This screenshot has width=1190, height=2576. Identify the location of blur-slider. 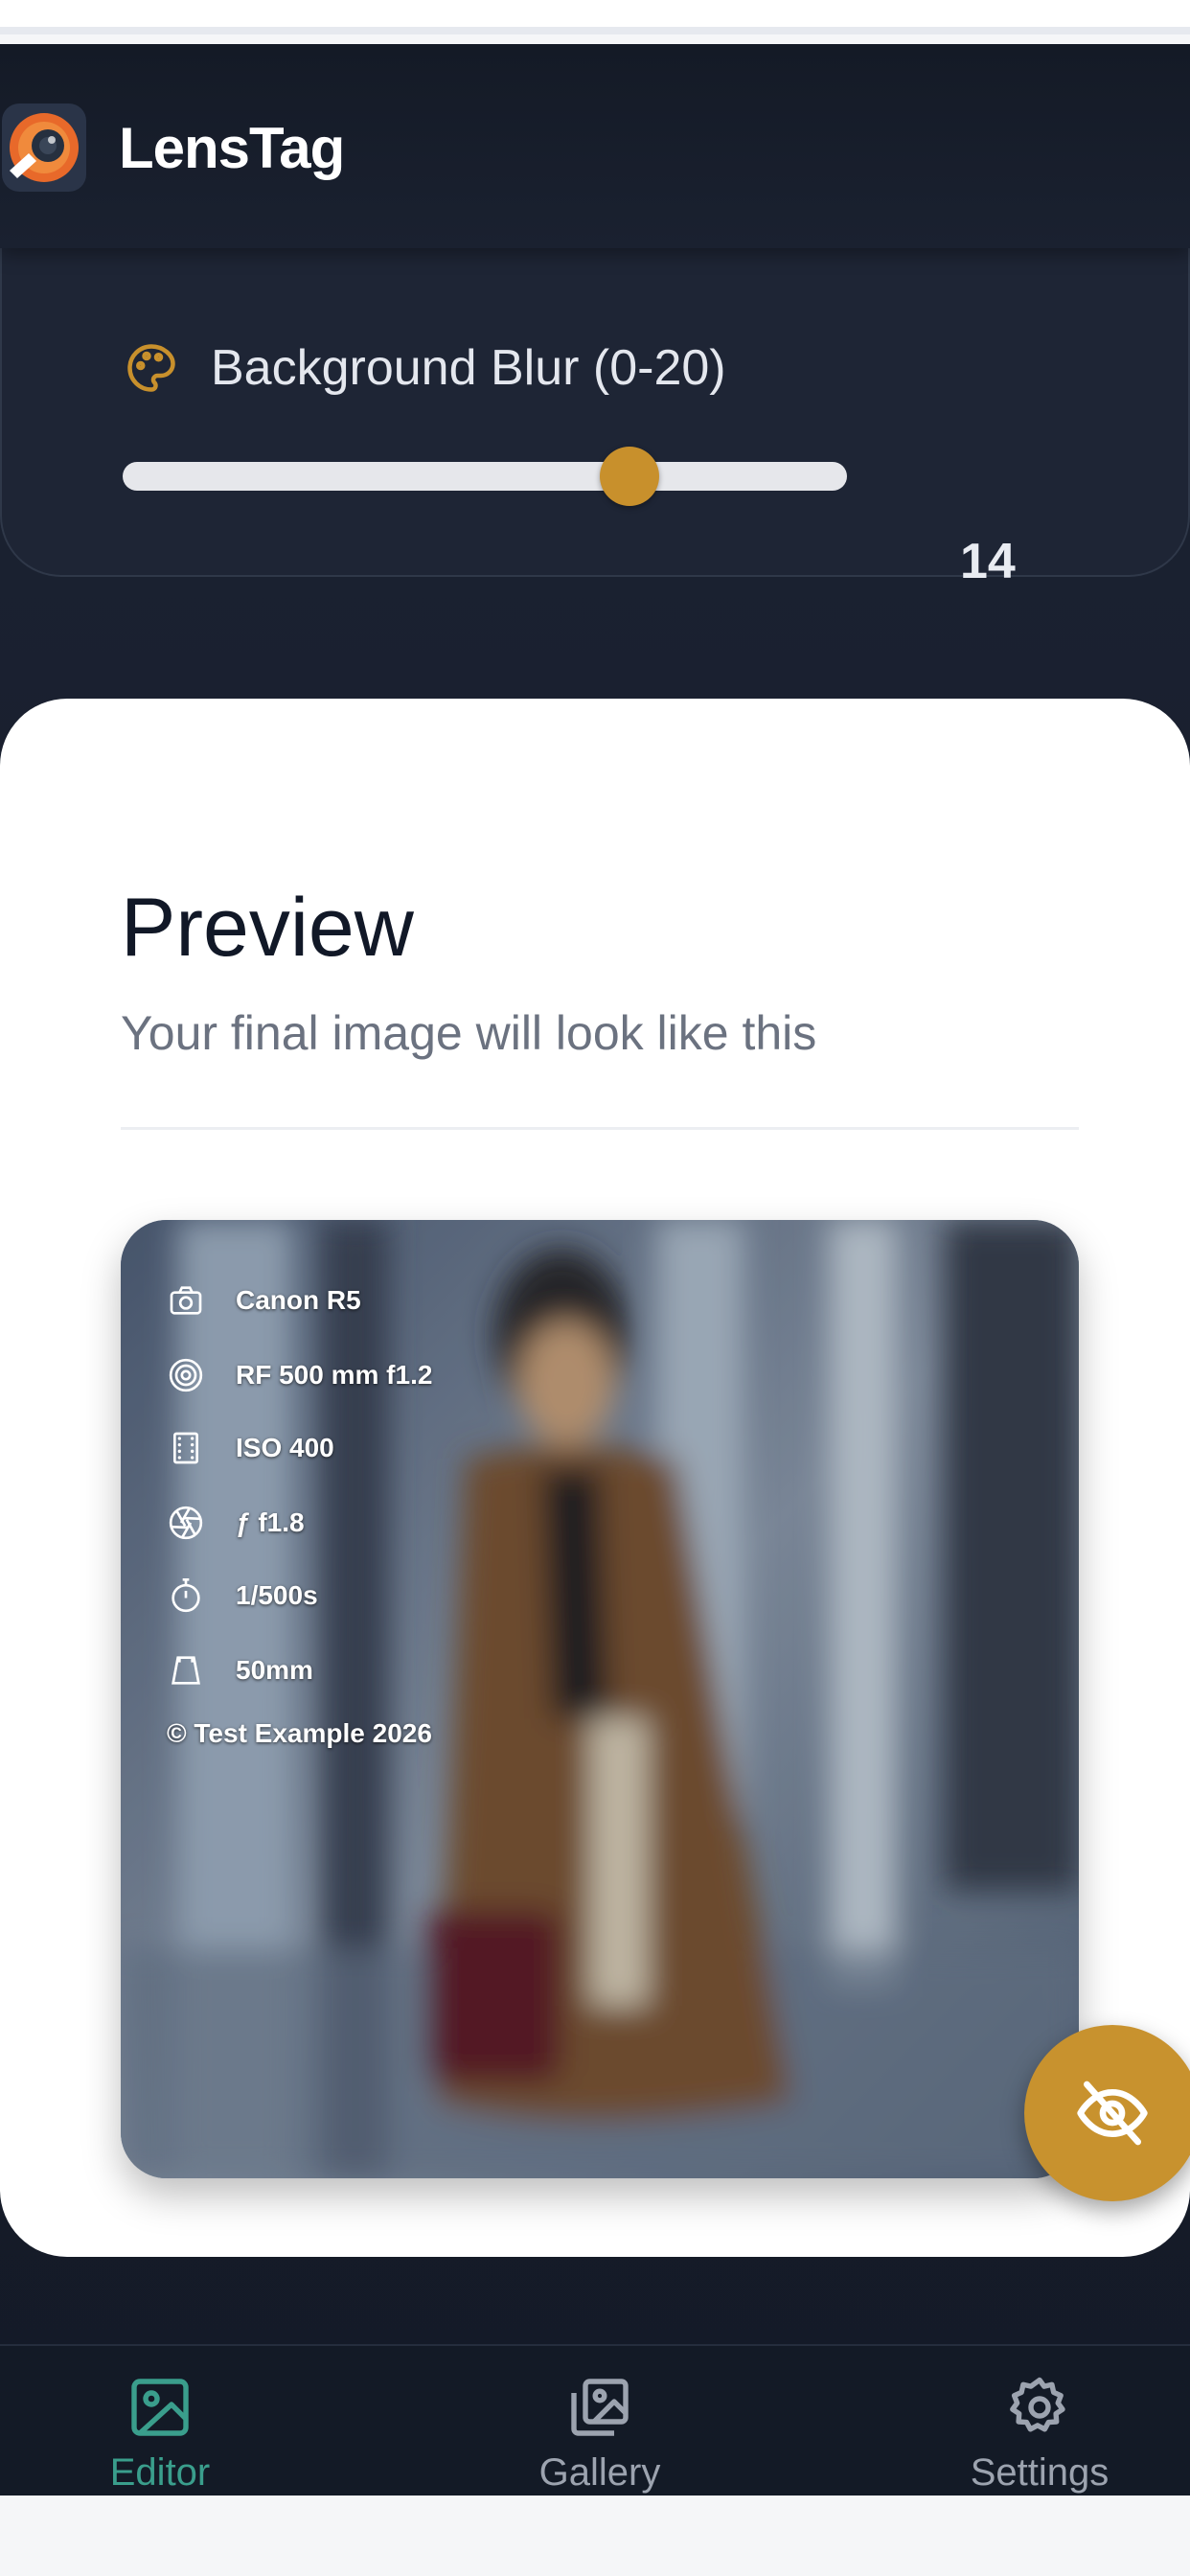
(485, 476).